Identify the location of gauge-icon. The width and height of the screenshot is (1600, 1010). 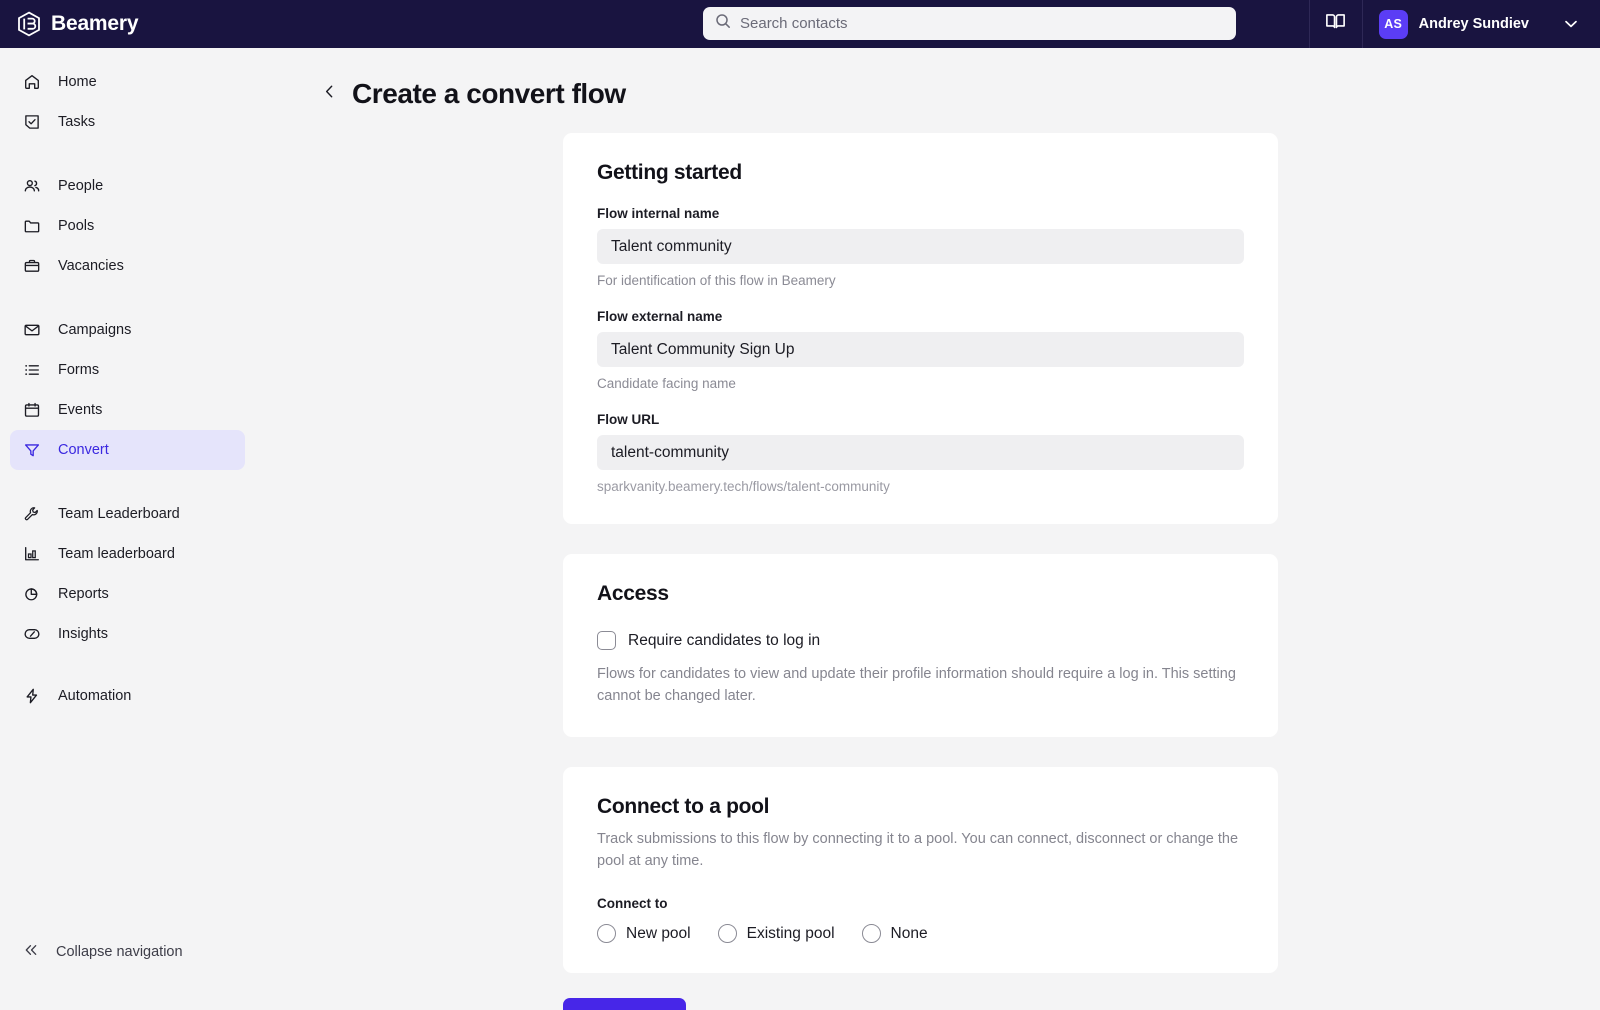
(32, 634).